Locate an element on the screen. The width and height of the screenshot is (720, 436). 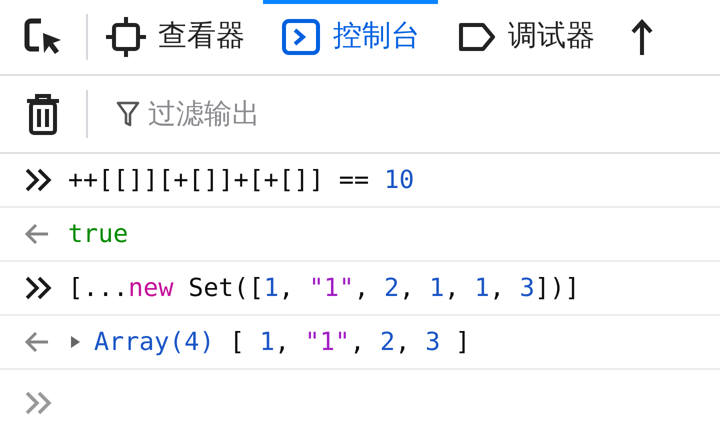
right-triangle-icon is located at coordinates (75, 342).